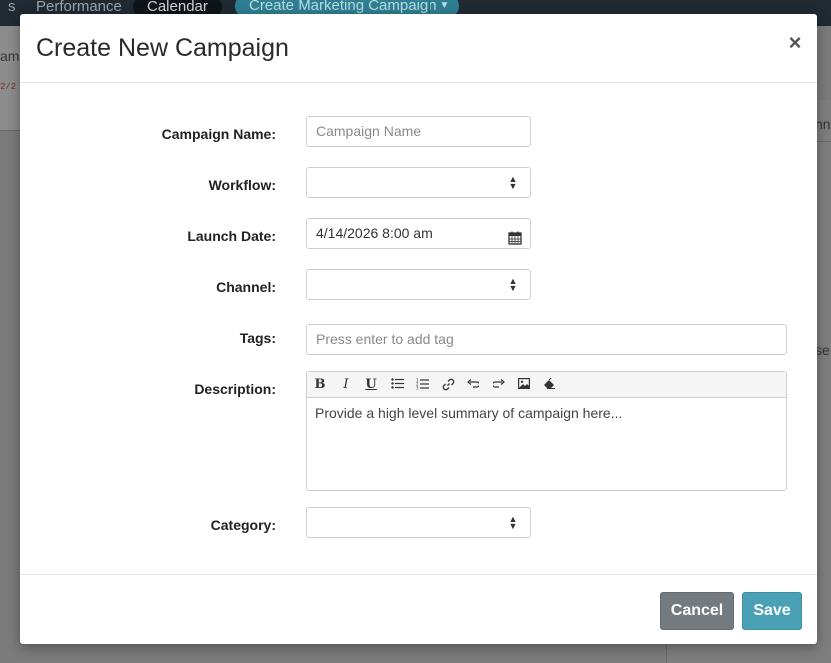  What do you see at coordinates (448, 385) in the screenshot?
I see `link-icon` at bounding box center [448, 385].